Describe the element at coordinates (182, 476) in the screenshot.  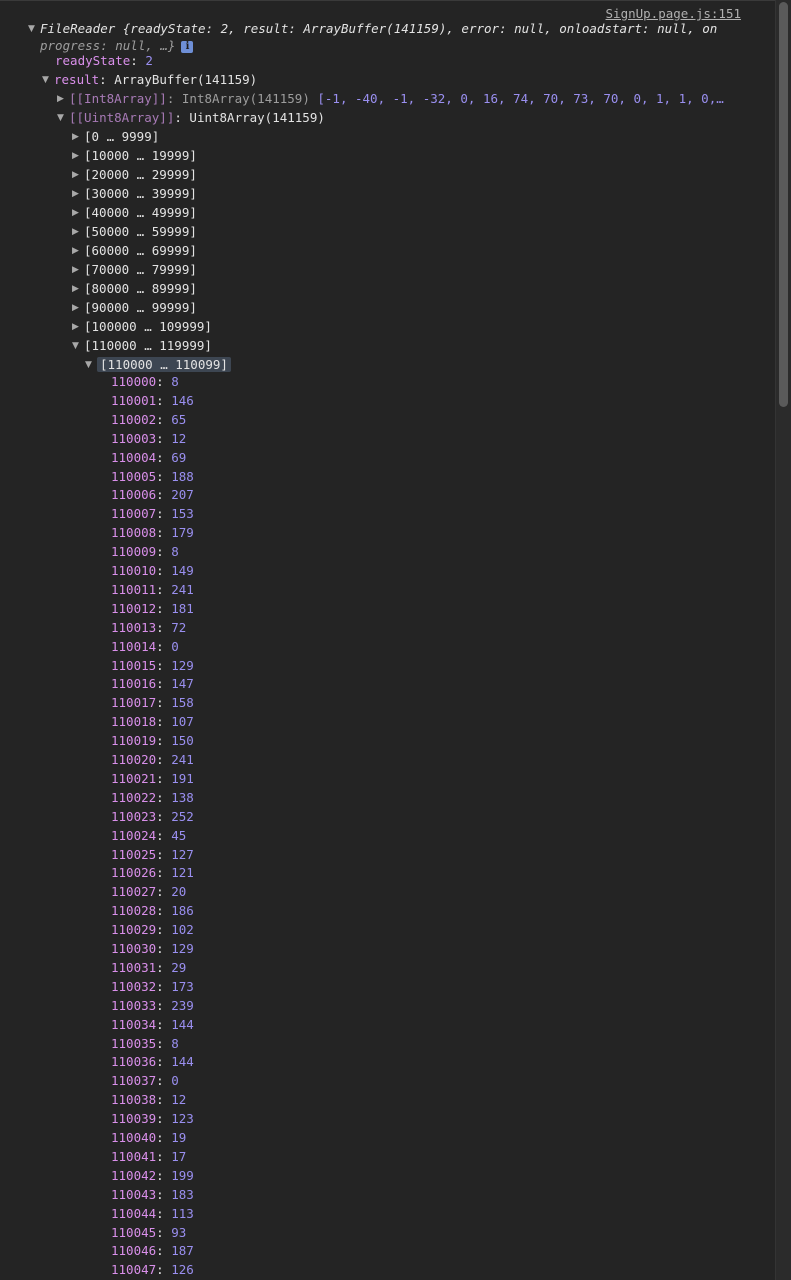
I see `entry-value: 188` at that location.